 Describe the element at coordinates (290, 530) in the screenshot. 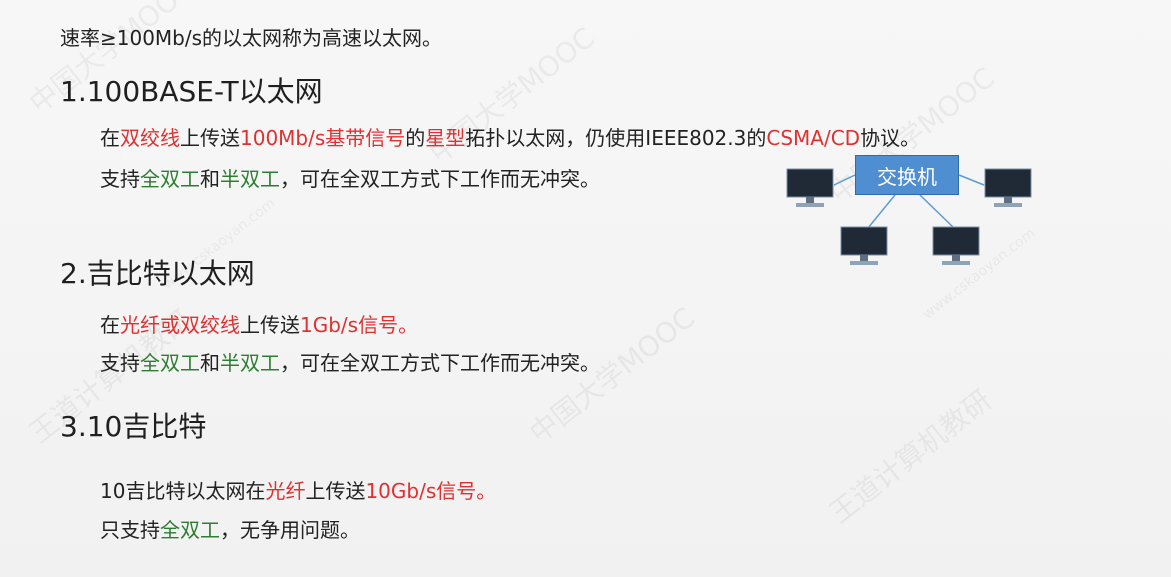

I see `text-segment: ，无争用问题。` at that location.